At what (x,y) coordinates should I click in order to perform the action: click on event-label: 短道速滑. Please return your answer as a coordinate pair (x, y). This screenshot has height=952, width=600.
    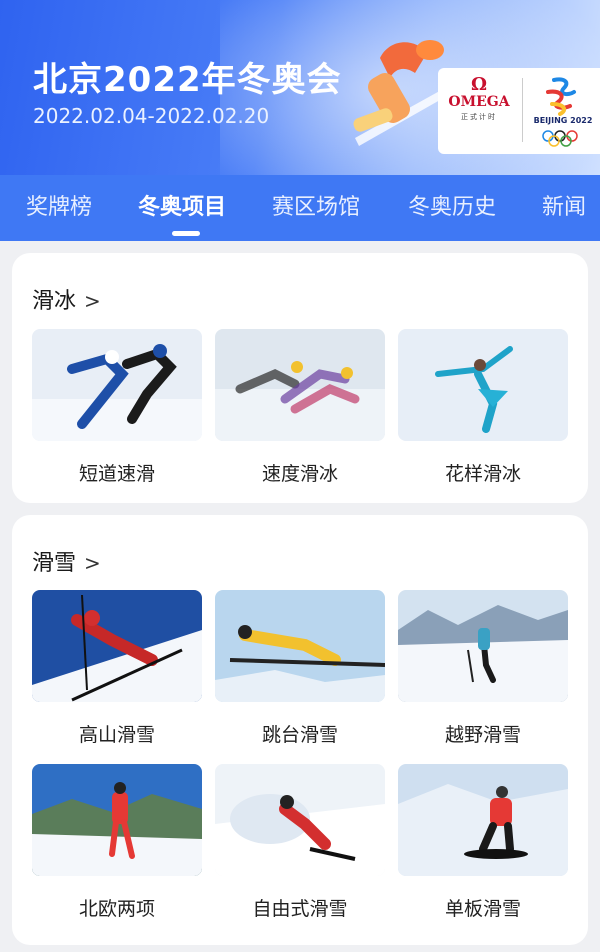
    Looking at the image, I should click on (116, 474).